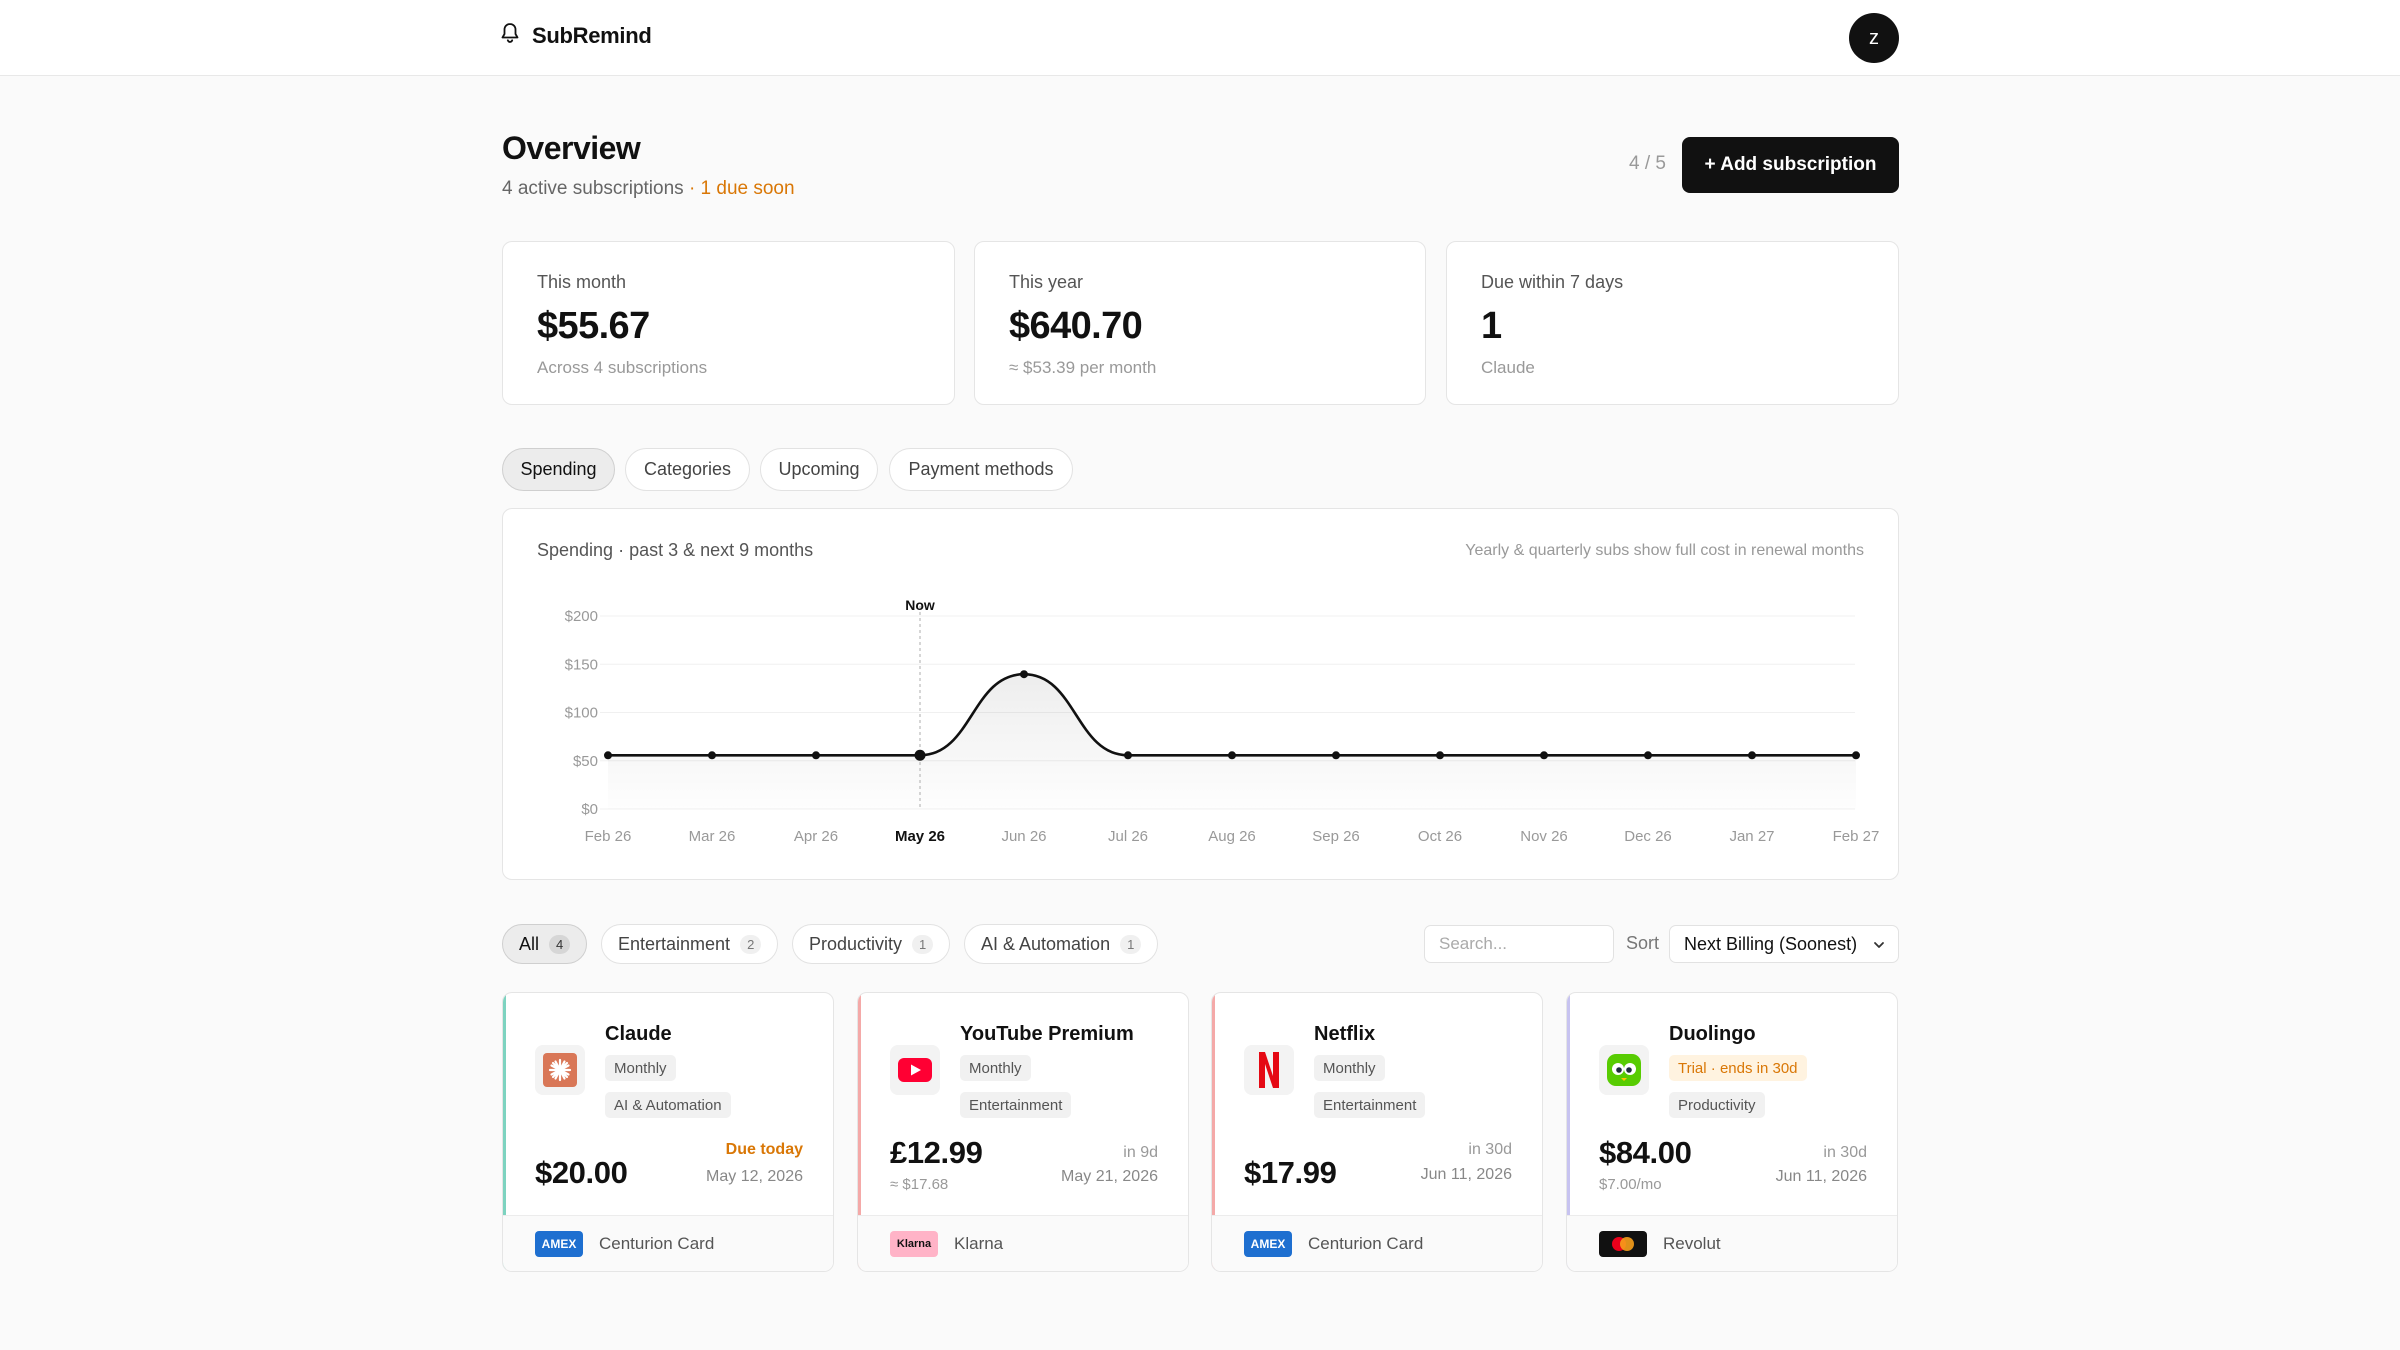  Describe the element at coordinates (871, 944) in the screenshot. I see `filter-productivity: Productivity 1` at that location.